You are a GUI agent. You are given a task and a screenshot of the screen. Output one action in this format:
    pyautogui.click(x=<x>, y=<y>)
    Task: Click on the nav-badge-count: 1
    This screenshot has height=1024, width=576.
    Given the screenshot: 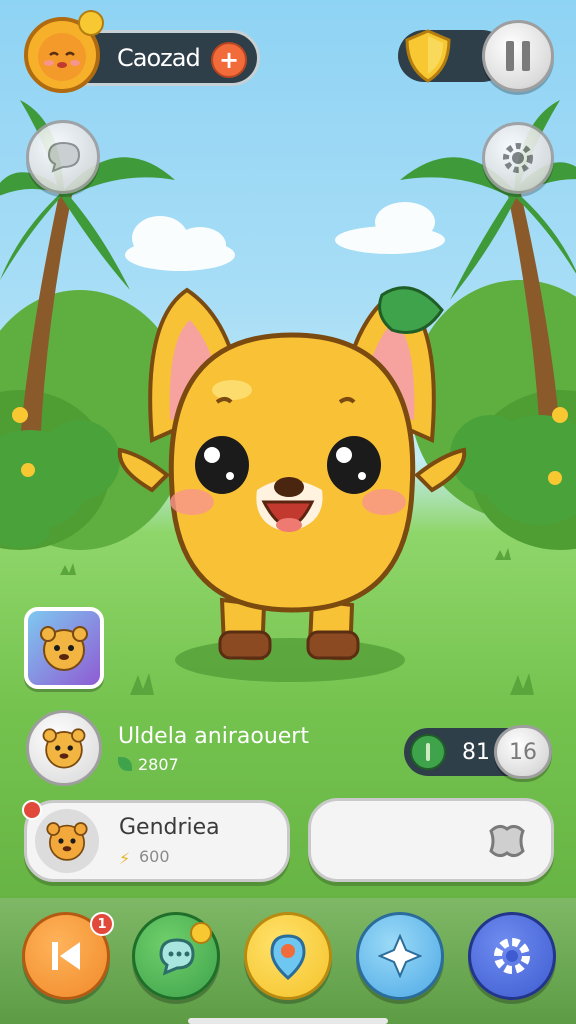 What is the action you would take?
    pyautogui.click(x=102, y=924)
    